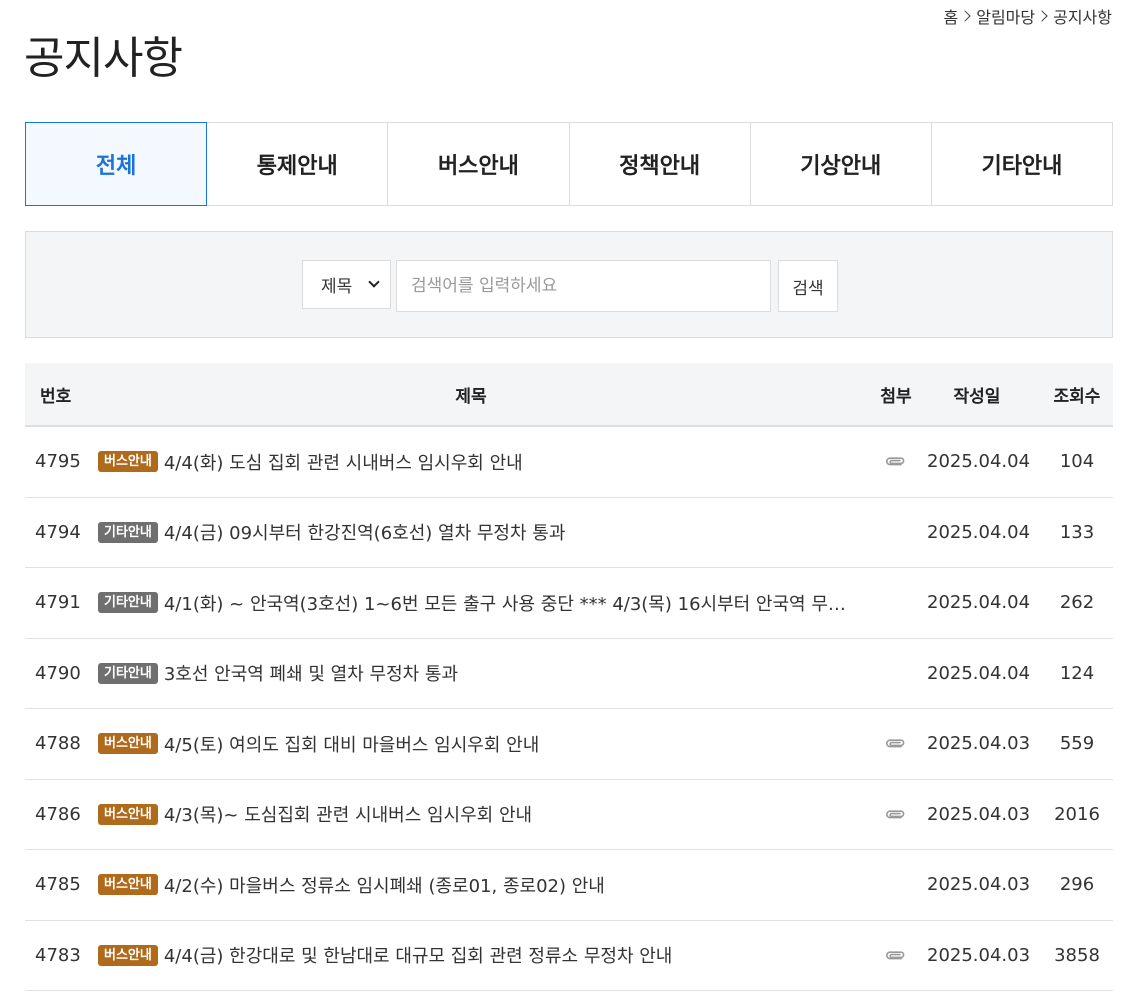 Image resolution: width=1128 pixels, height=1004 pixels. Describe the element at coordinates (58, 885) in the screenshot. I see `row-num: 4785` at that location.